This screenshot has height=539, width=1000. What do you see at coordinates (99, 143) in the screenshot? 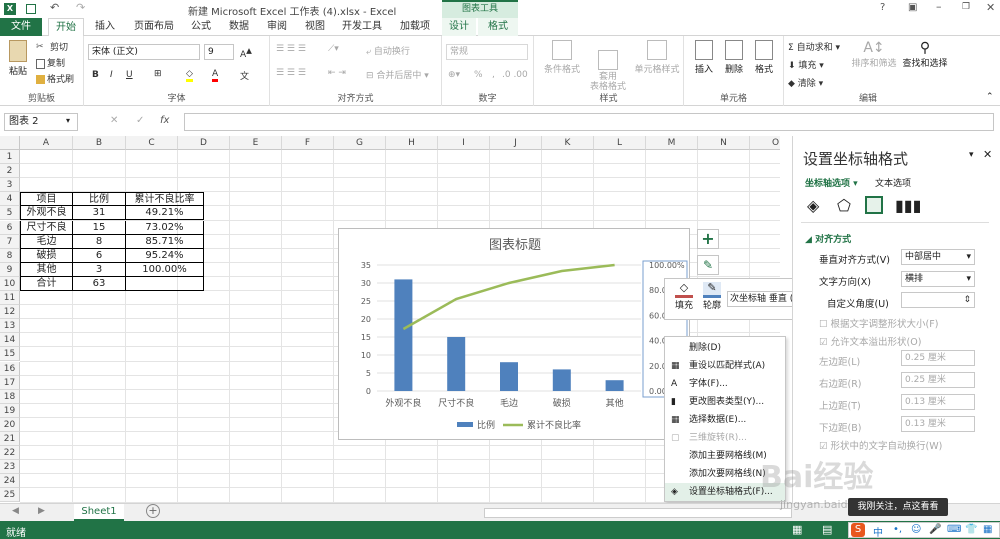
I see `column-header-B: B` at bounding box center [99, 143].